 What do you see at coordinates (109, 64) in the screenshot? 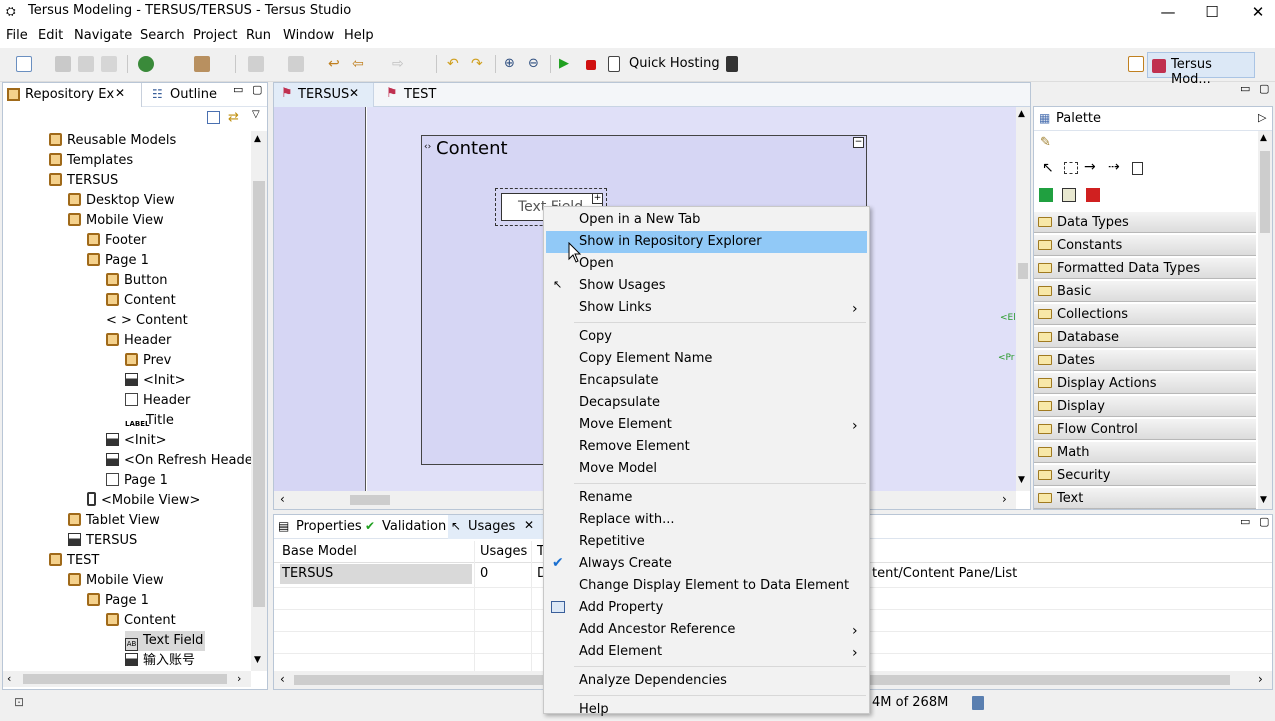
I see `print-icon` at bounding box center [109, 64].